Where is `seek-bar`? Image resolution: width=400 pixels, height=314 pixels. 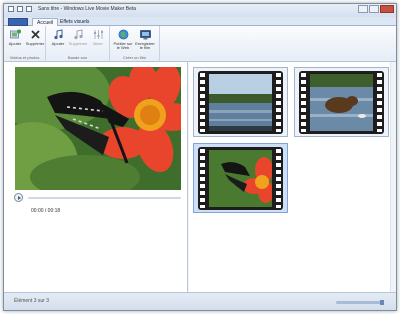
seek-bar is located at coordinates (104, 198).